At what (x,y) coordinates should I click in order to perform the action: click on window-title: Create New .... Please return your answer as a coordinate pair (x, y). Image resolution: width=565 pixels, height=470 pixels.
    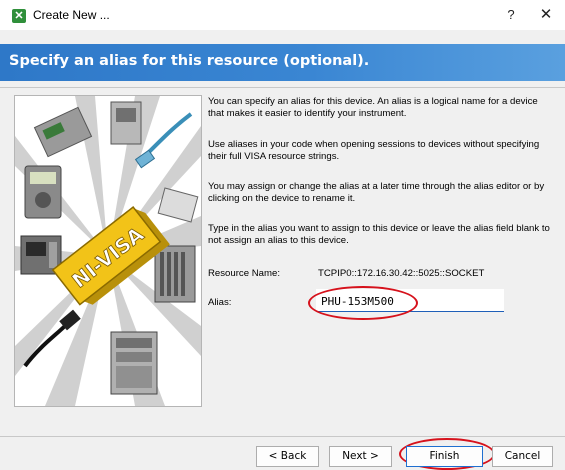
    Looking at the image, I should click on (71, 15).